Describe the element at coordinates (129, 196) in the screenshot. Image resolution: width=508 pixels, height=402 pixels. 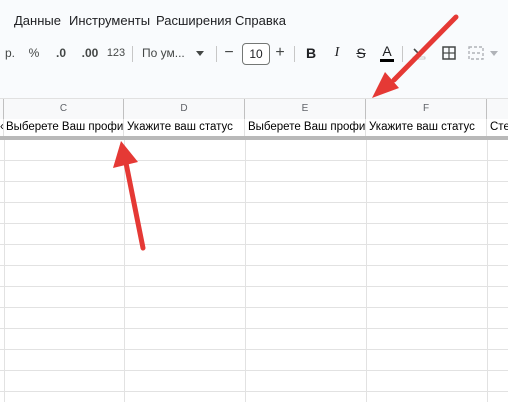
I see `arrow-to-column-d-icon` at that location.